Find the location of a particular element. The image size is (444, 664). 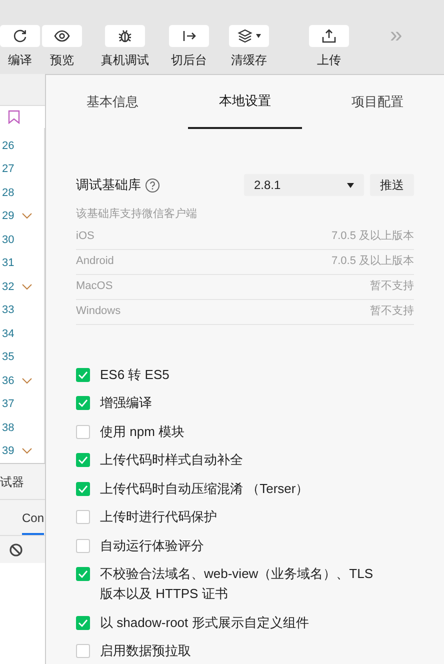

option-label: 增强编译 is located at coordinates (126, 403).